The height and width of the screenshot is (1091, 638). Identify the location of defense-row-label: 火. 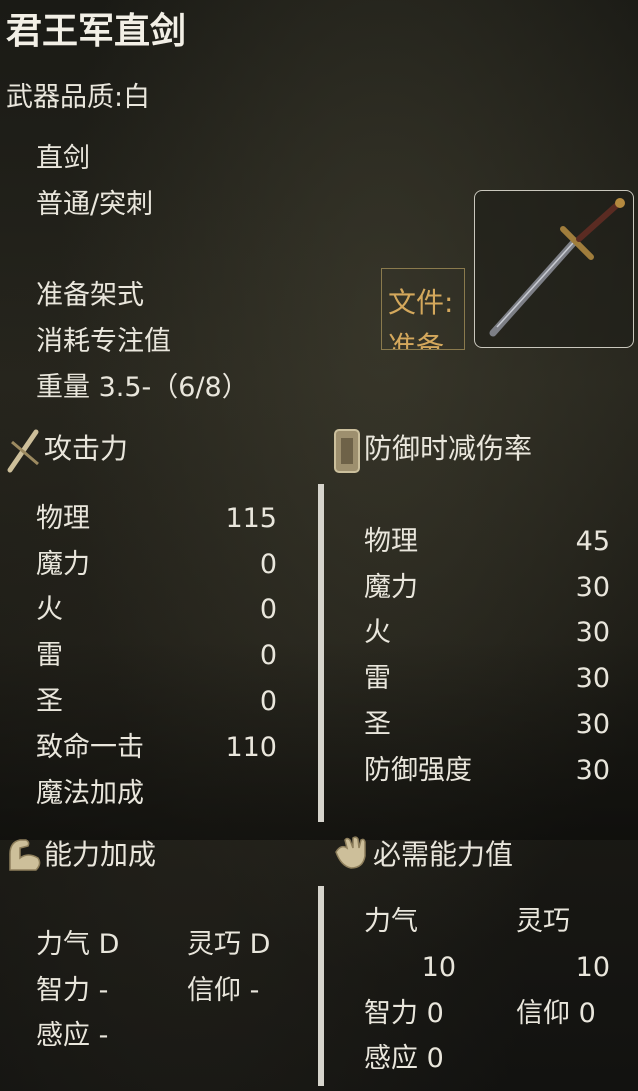
(377, 632).